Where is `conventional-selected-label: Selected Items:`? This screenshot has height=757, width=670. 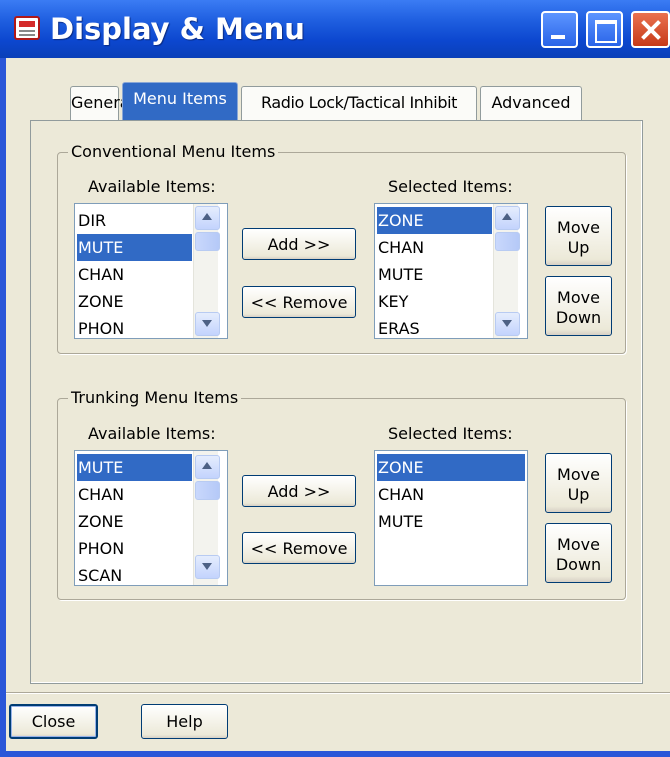 conventional-selected-label: Selected Items: is located at coordinates (450, 186).